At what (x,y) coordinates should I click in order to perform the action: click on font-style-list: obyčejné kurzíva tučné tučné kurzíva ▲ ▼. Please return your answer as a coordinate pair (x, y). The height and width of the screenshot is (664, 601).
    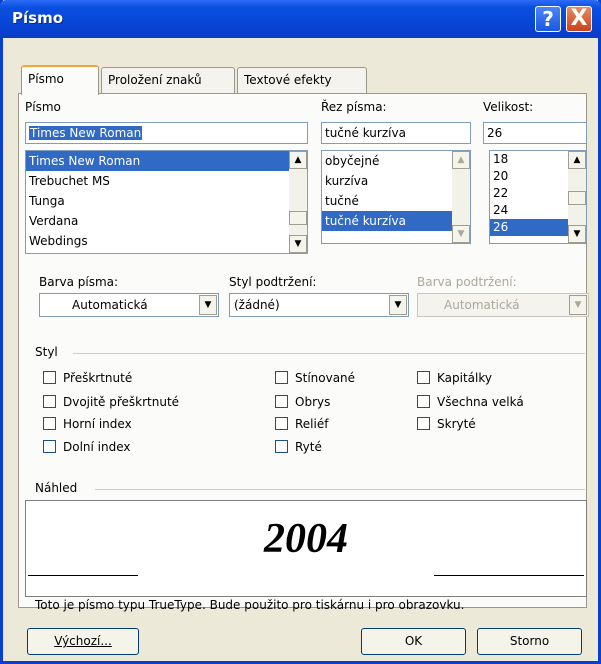
    Looking at the image, I should click on (396, 197).